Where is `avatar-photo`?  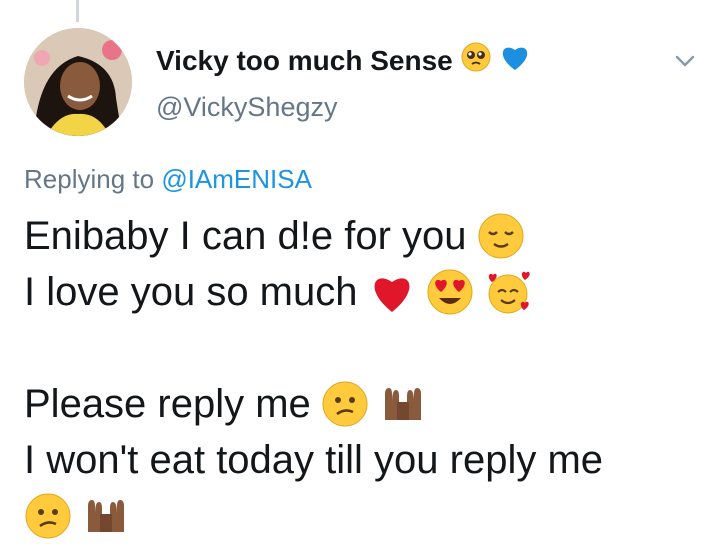
avatar-photo is located at coordinates (78, 82).